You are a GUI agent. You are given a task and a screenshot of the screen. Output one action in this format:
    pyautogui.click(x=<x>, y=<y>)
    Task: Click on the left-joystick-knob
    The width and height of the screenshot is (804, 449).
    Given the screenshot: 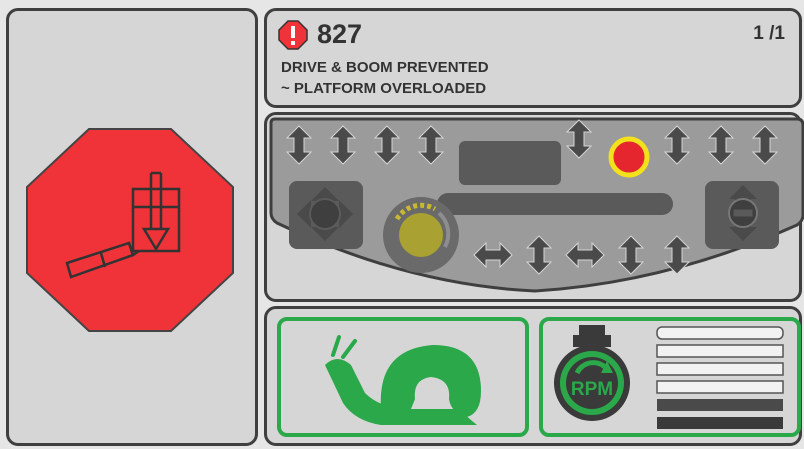 What is the action you would take?
    pyautogui.click(x=325, y=214)
    